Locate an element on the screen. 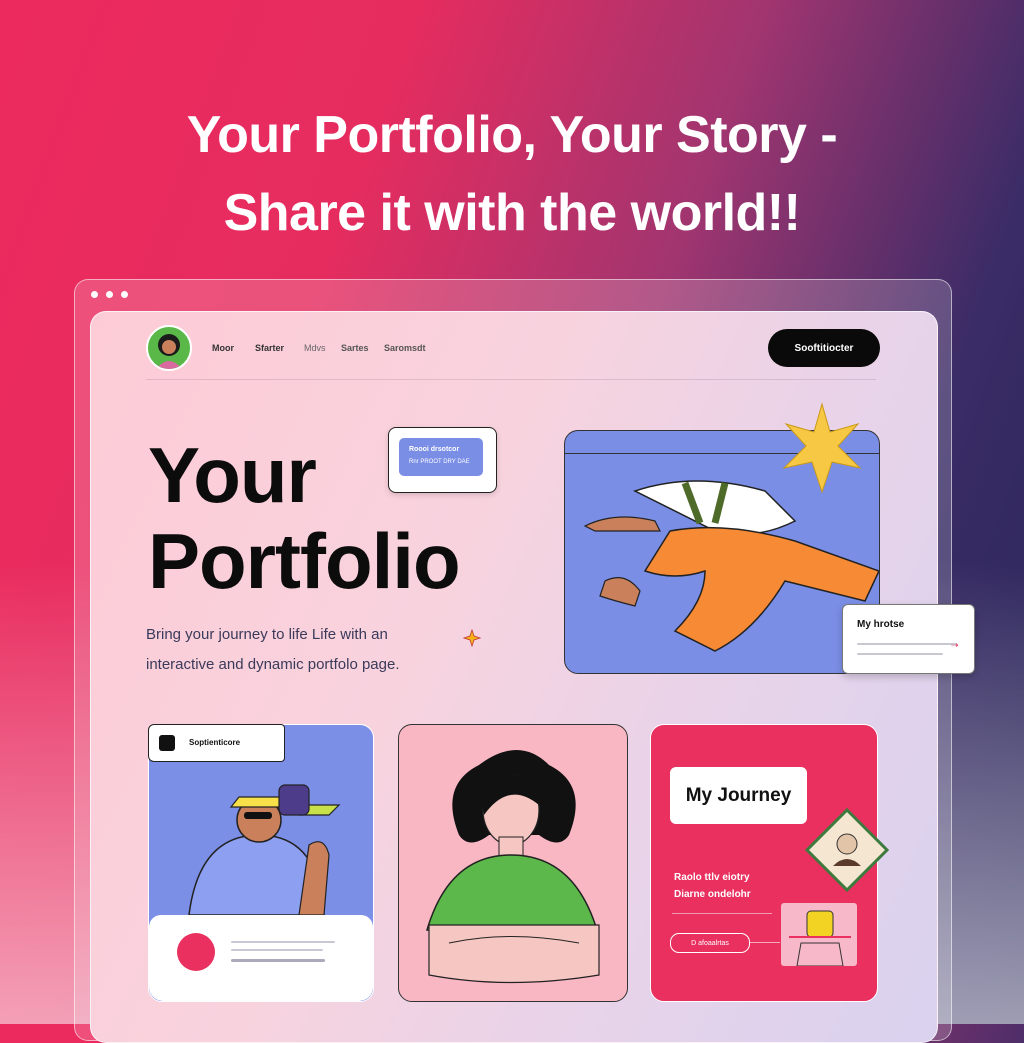 This screenshot has height=1043, width=1024. card-1-footer is located at coordinates (261, 958).